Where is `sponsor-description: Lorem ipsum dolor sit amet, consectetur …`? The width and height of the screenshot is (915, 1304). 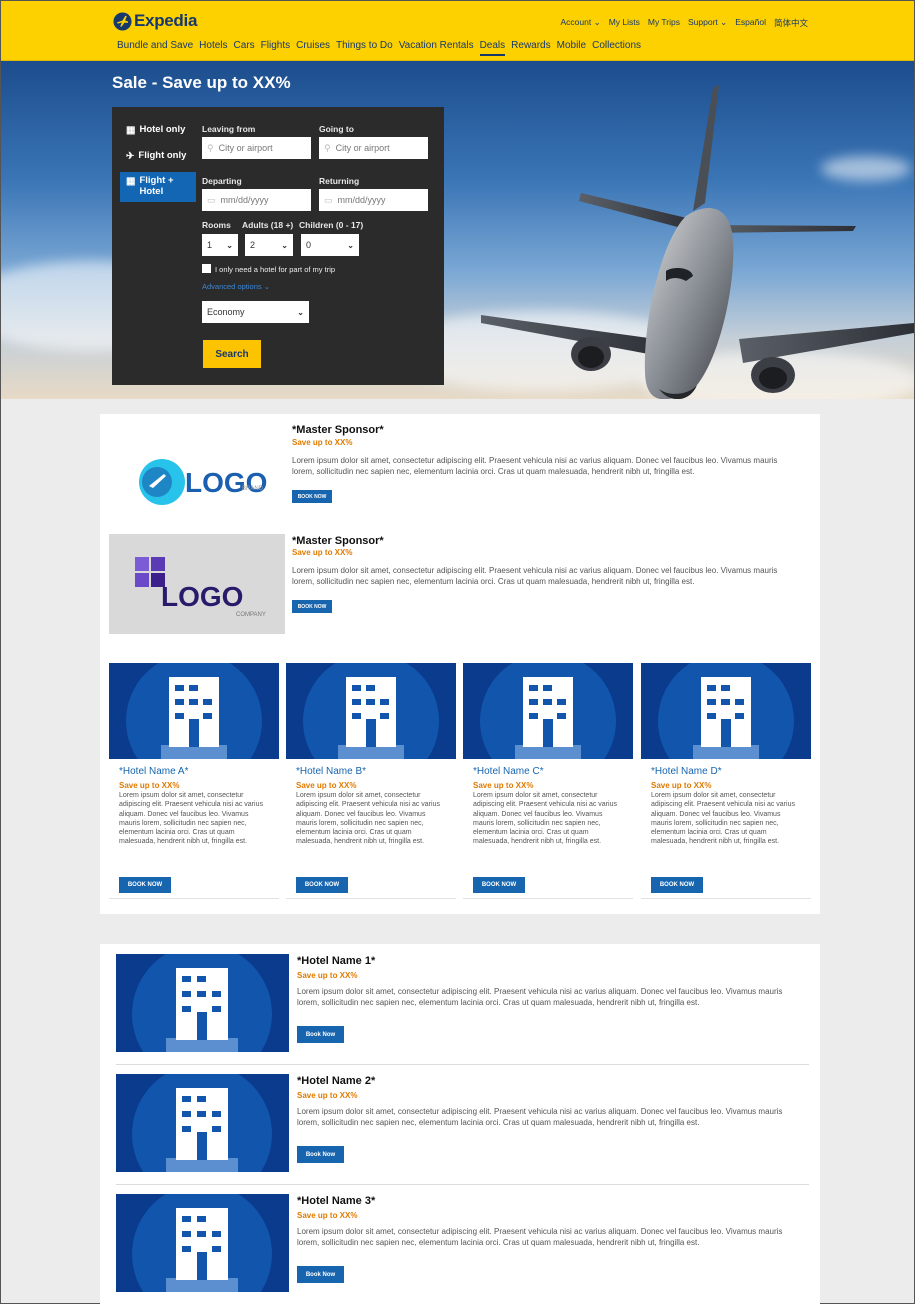 sponsor-description: Lorem ipsum dolor sit amet, consectetur … is located at coordinates (535, 576).